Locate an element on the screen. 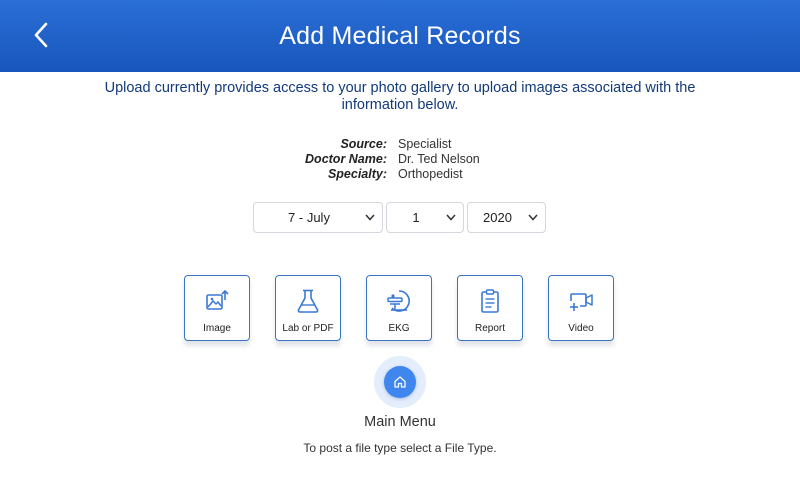 This screenshot has height=500, width=800. doctor-row: Doctor Name: Dr. Ted Nelson is located at coordinates (400, 159).